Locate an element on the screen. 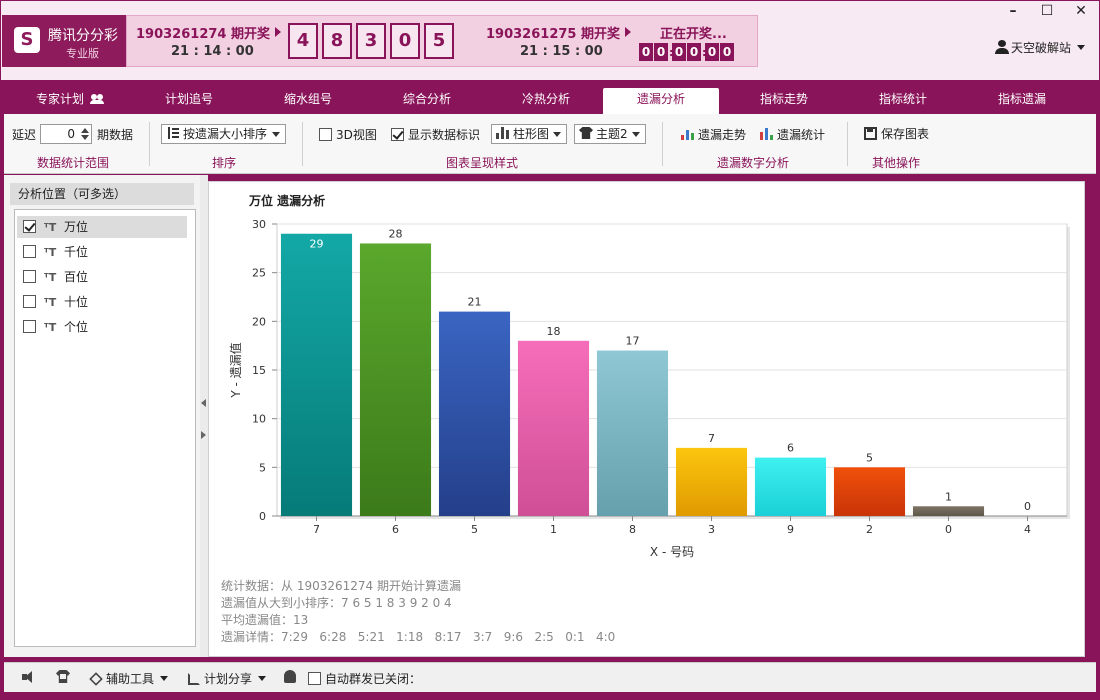 This screenshot has height=700, width=1100. x-tick-label: 7 is located at coordinates (316, 529).